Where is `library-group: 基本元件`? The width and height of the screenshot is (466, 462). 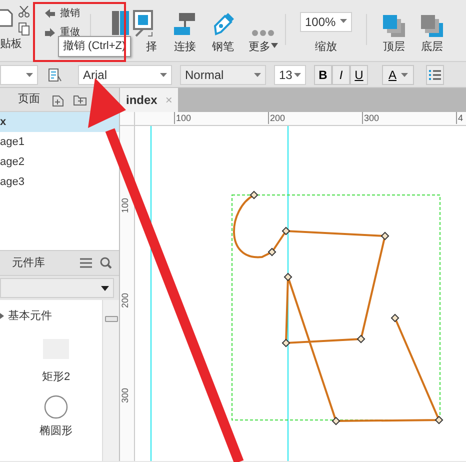 library-group: 基本元件 is located at coordinates (30, 316).